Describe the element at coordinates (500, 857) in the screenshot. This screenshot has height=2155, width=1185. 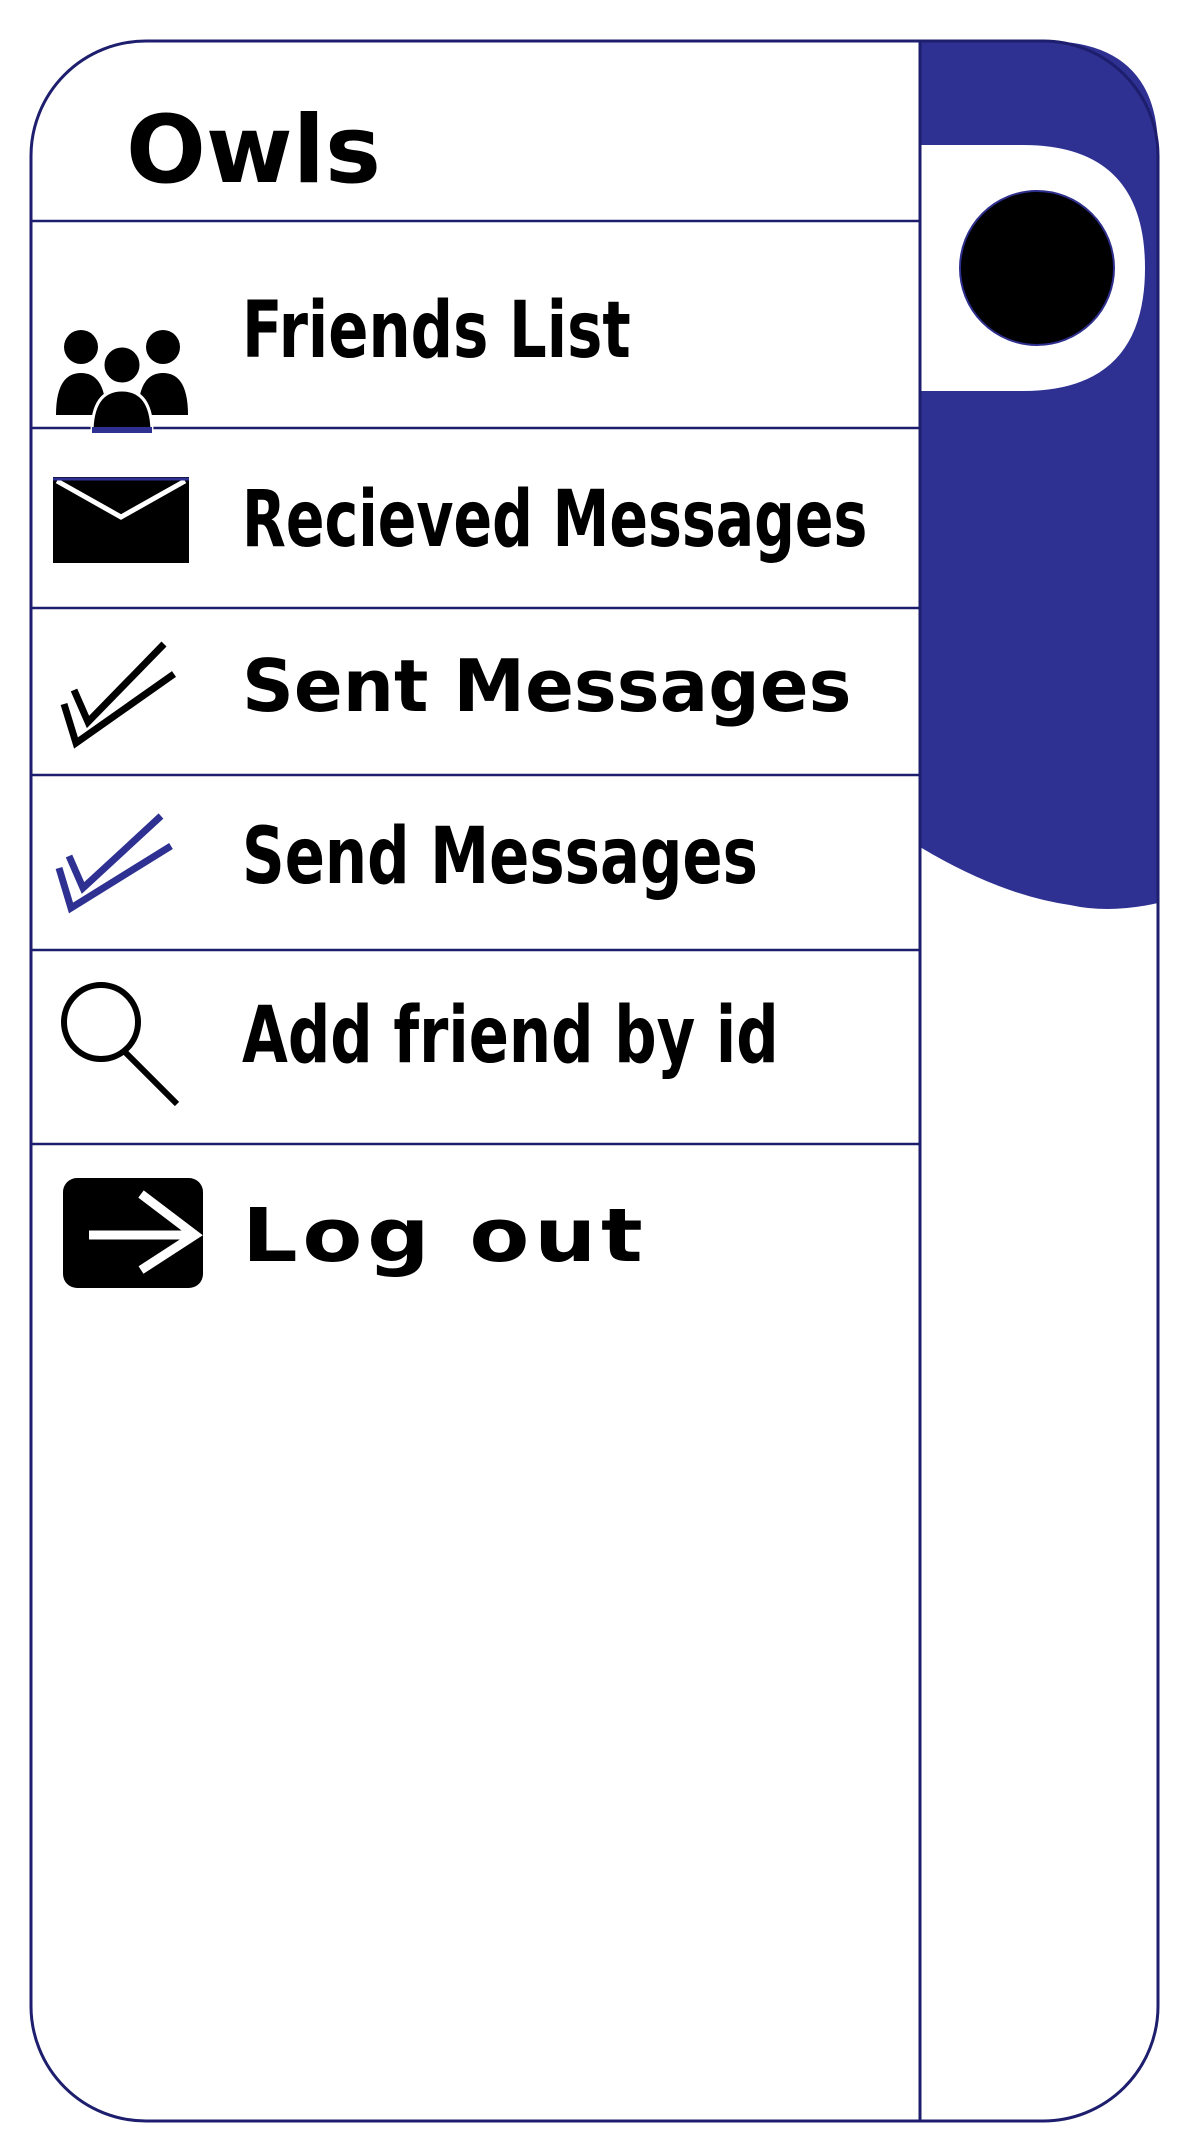
I see `menu-item-label: Send Messages` at that location.